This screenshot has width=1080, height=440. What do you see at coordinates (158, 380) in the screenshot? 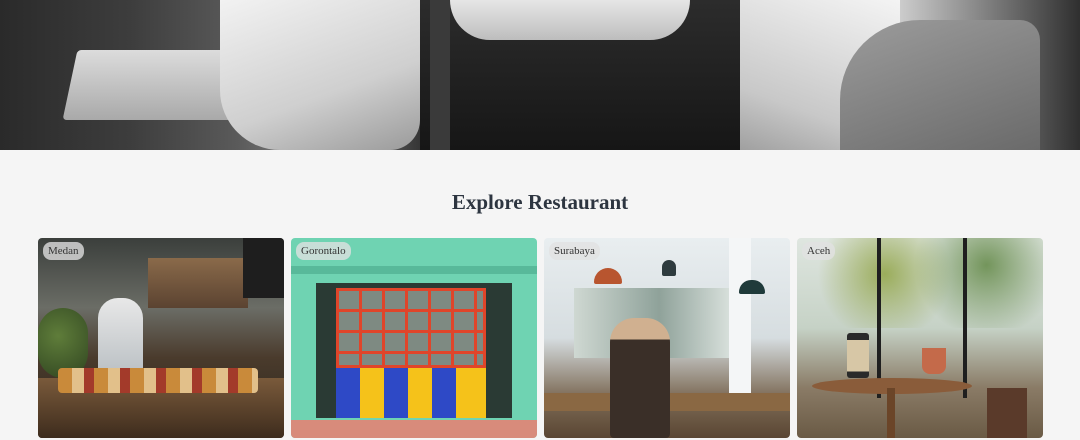
I see `photo-food` at bounding box center [158, 380].